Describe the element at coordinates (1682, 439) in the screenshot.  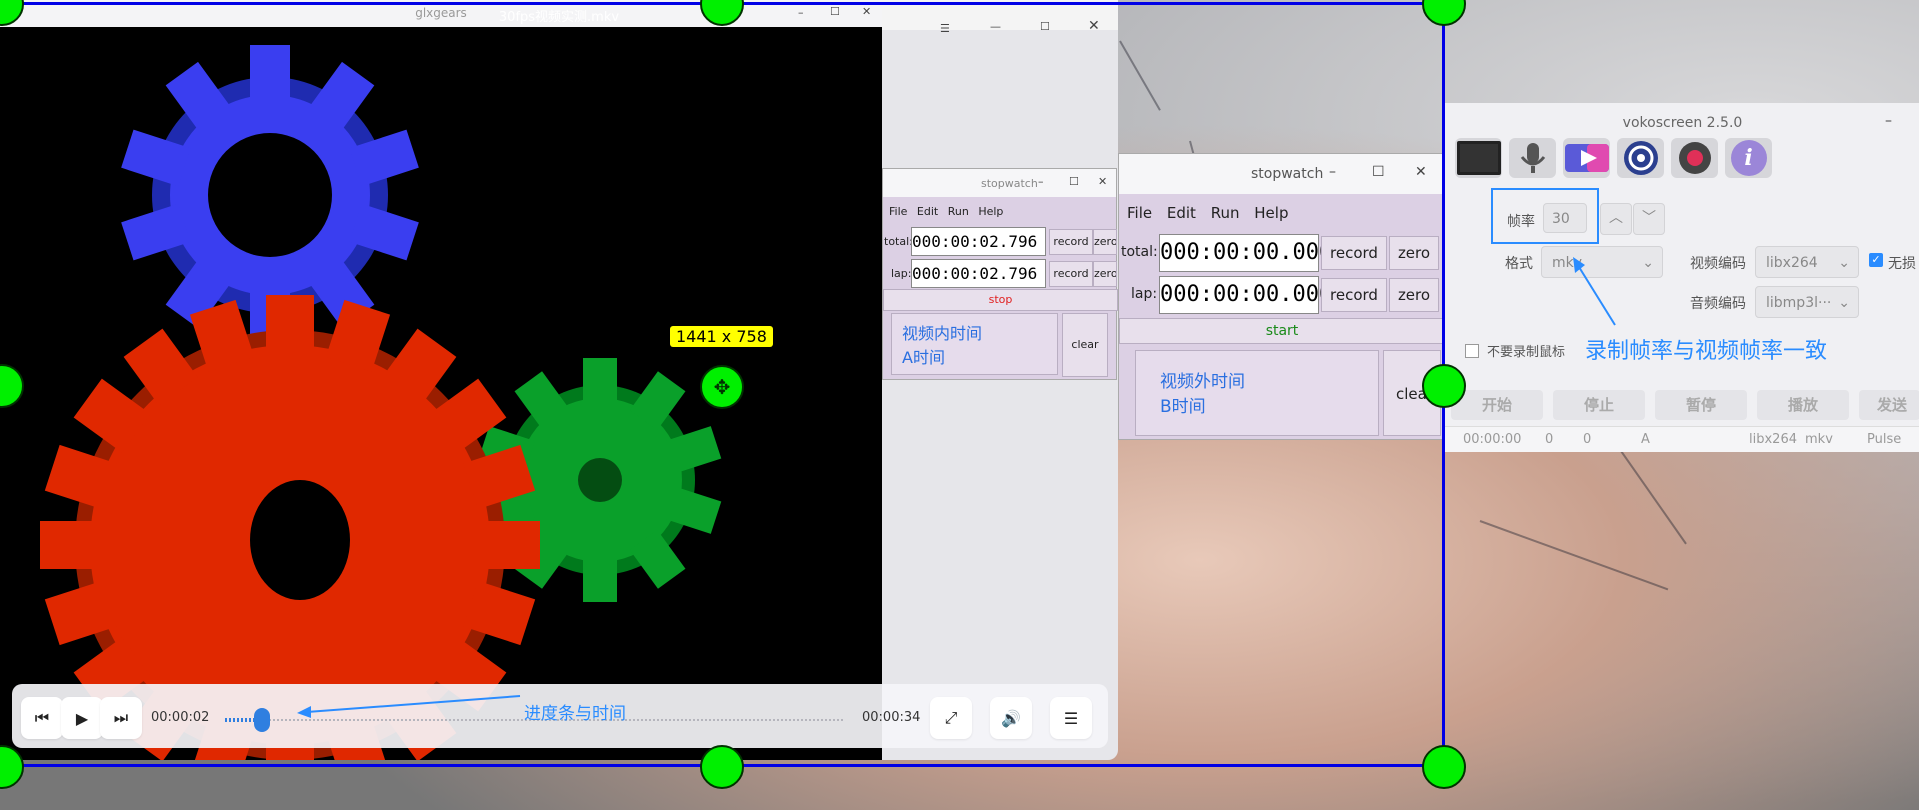
I see `vokoscreen-status-bar: 00:00:00 0 0 A libx264 mkv Pulse` at that location.